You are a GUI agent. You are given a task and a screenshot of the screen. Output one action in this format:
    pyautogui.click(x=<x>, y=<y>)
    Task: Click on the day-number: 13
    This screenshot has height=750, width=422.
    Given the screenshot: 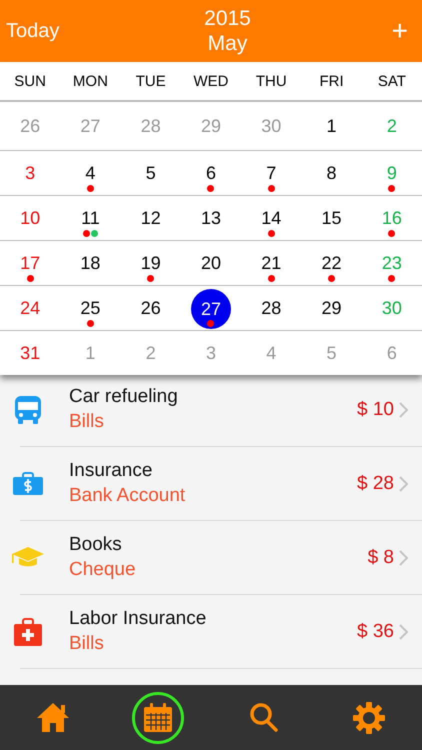 What is the action you would take?
    pyautogui.click(x=210, y=218)
    